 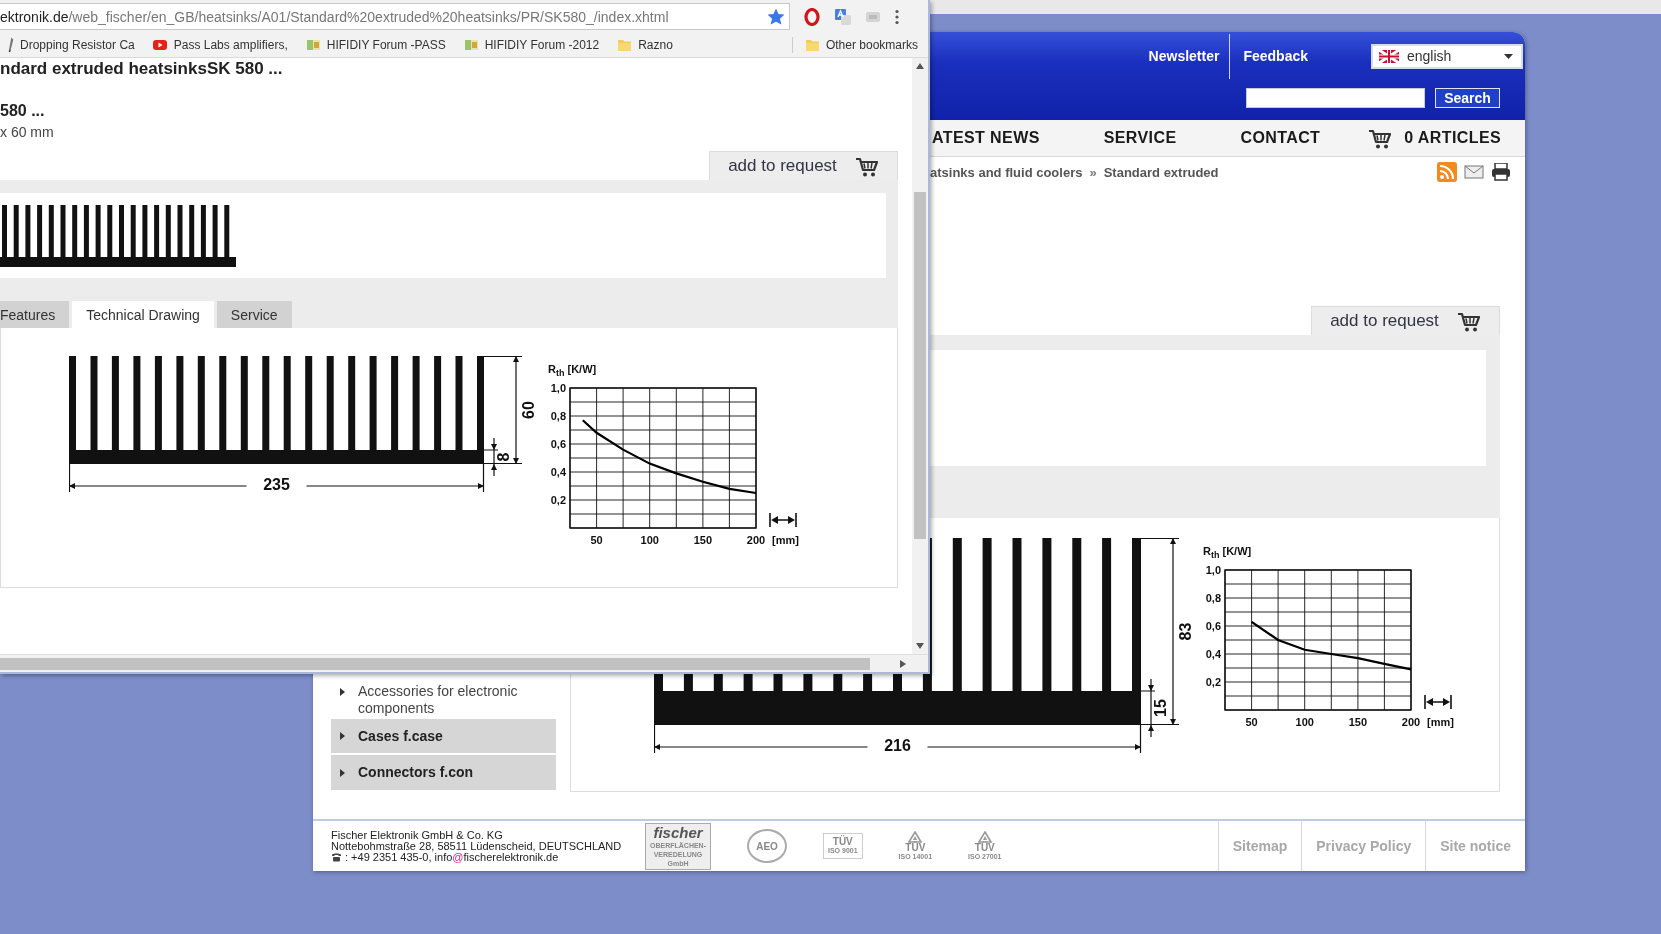 What do you see at coordinates (276, 485) in the screenshot?
I see `dimension-label: 235` at bounding box center [276, 485].